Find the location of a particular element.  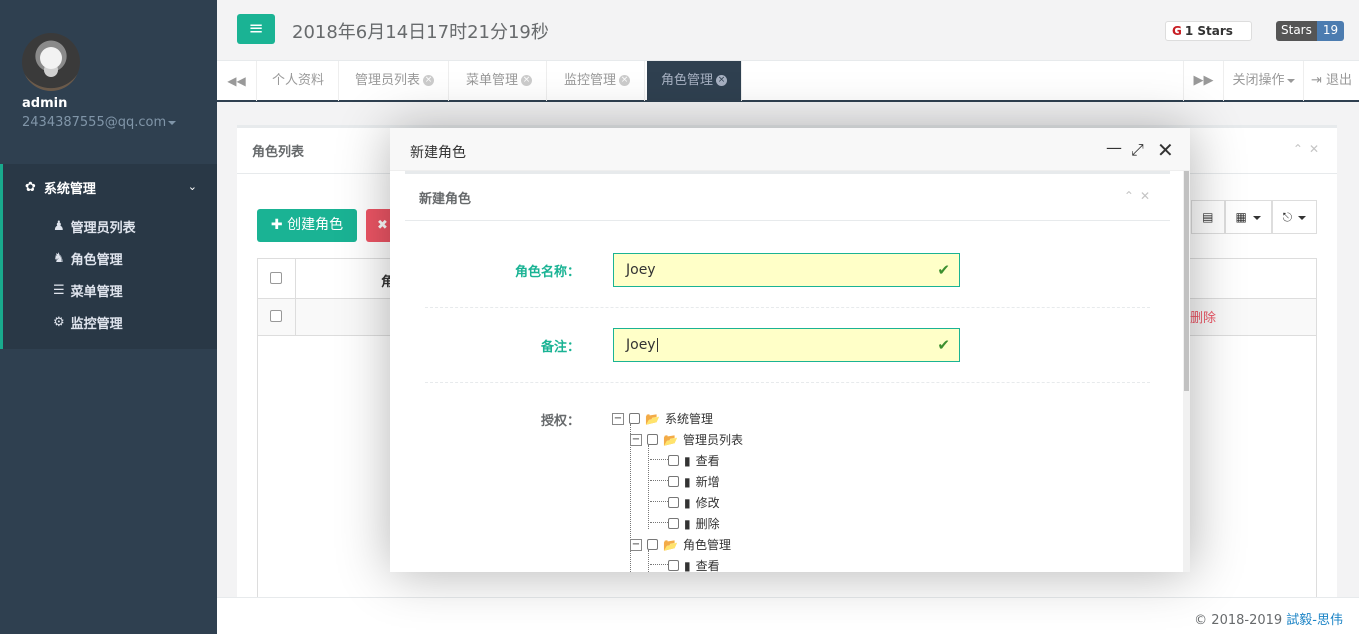

gitee-star-badge: G1 Stars is located at coordinates (1208, 31).